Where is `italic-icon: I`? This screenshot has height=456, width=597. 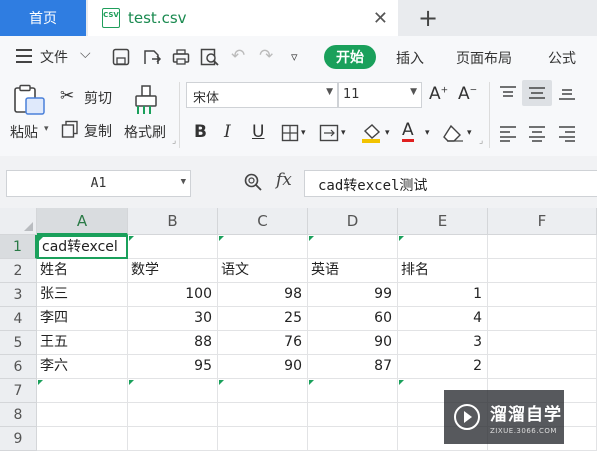 italic-icon: I is located at coordinates (227, 132).